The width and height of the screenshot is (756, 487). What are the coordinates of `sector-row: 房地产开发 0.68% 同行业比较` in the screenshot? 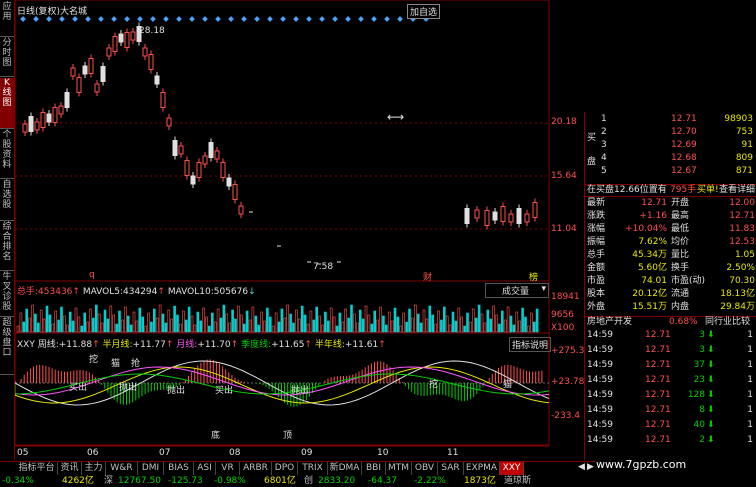 It's located at (670, 322).